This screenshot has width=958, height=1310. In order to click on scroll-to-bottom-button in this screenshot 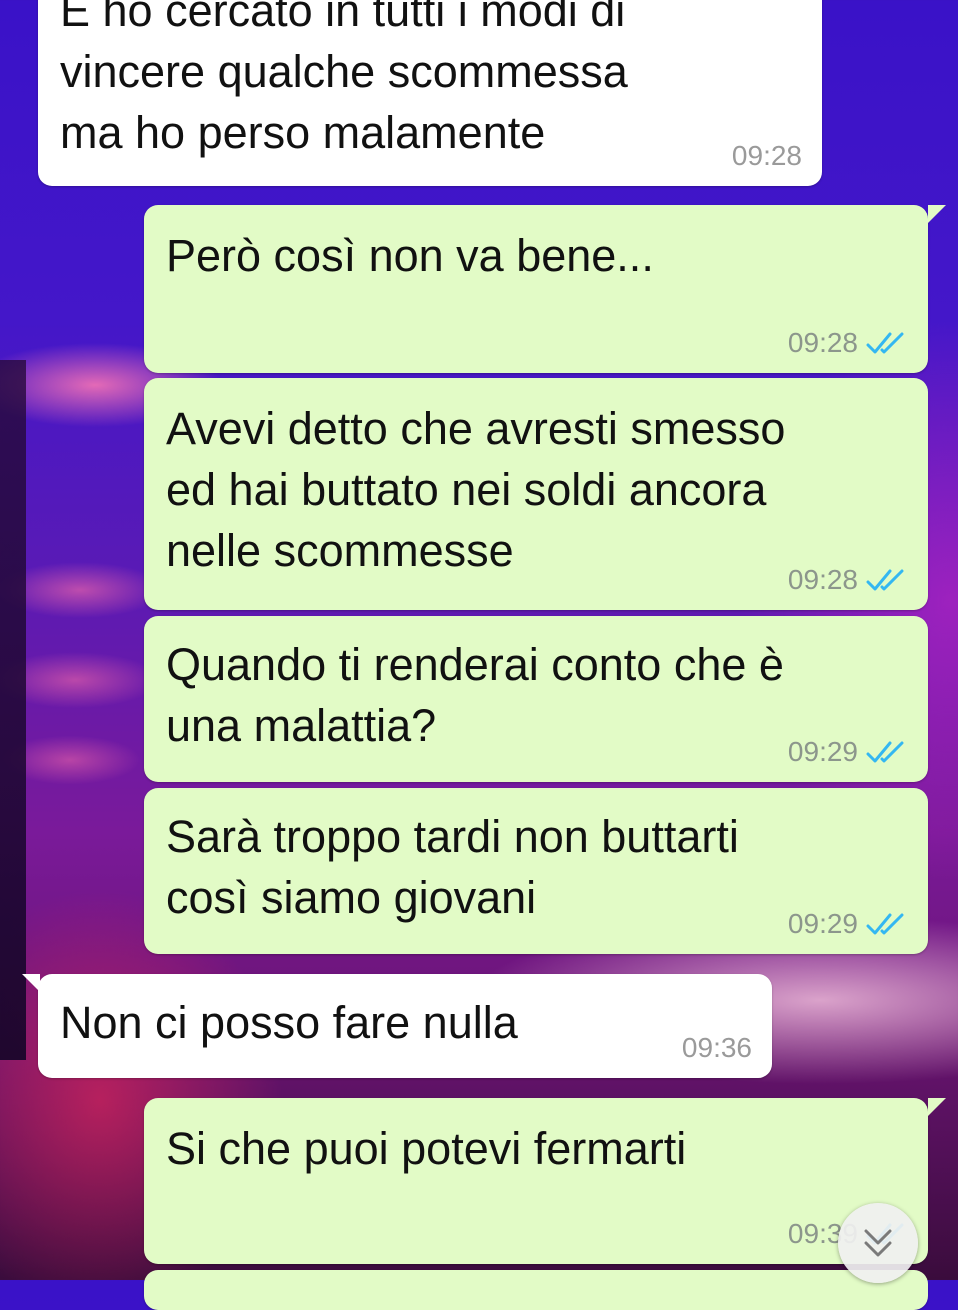, I will do `click(878, 1243)`.